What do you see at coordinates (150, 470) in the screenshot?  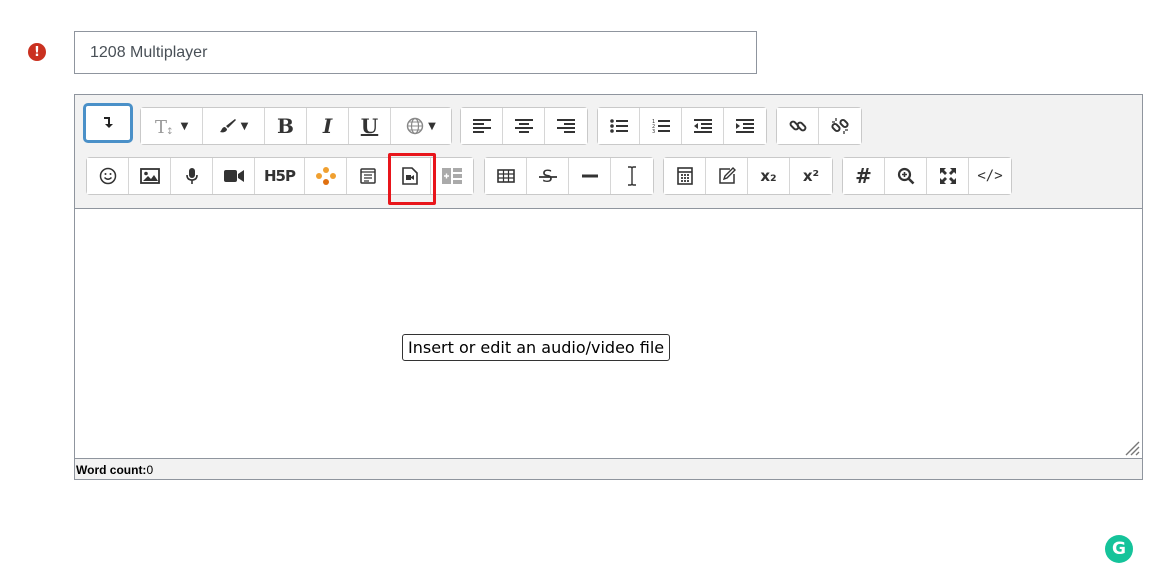 I see `word-count-value: 0` at bounding box center [150, 470].